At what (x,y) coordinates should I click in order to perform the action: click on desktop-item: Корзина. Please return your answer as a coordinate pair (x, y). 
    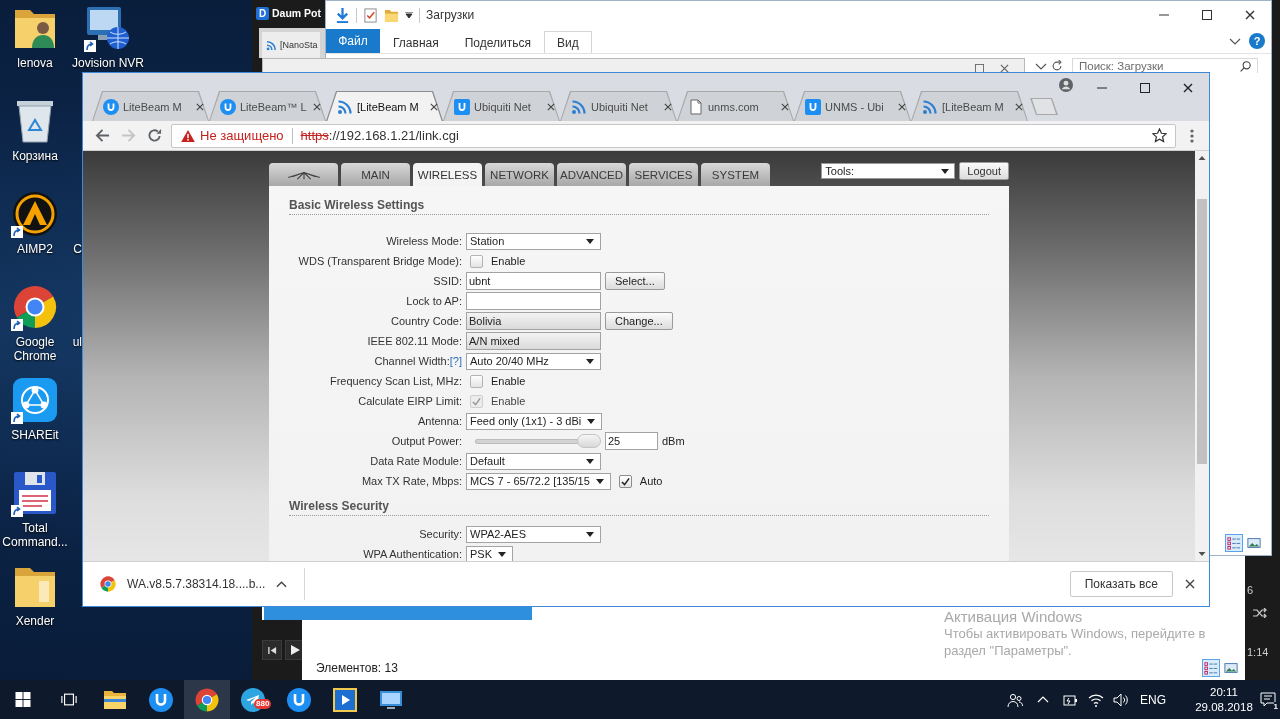
    Looking at the image, I should click on (35, 130).